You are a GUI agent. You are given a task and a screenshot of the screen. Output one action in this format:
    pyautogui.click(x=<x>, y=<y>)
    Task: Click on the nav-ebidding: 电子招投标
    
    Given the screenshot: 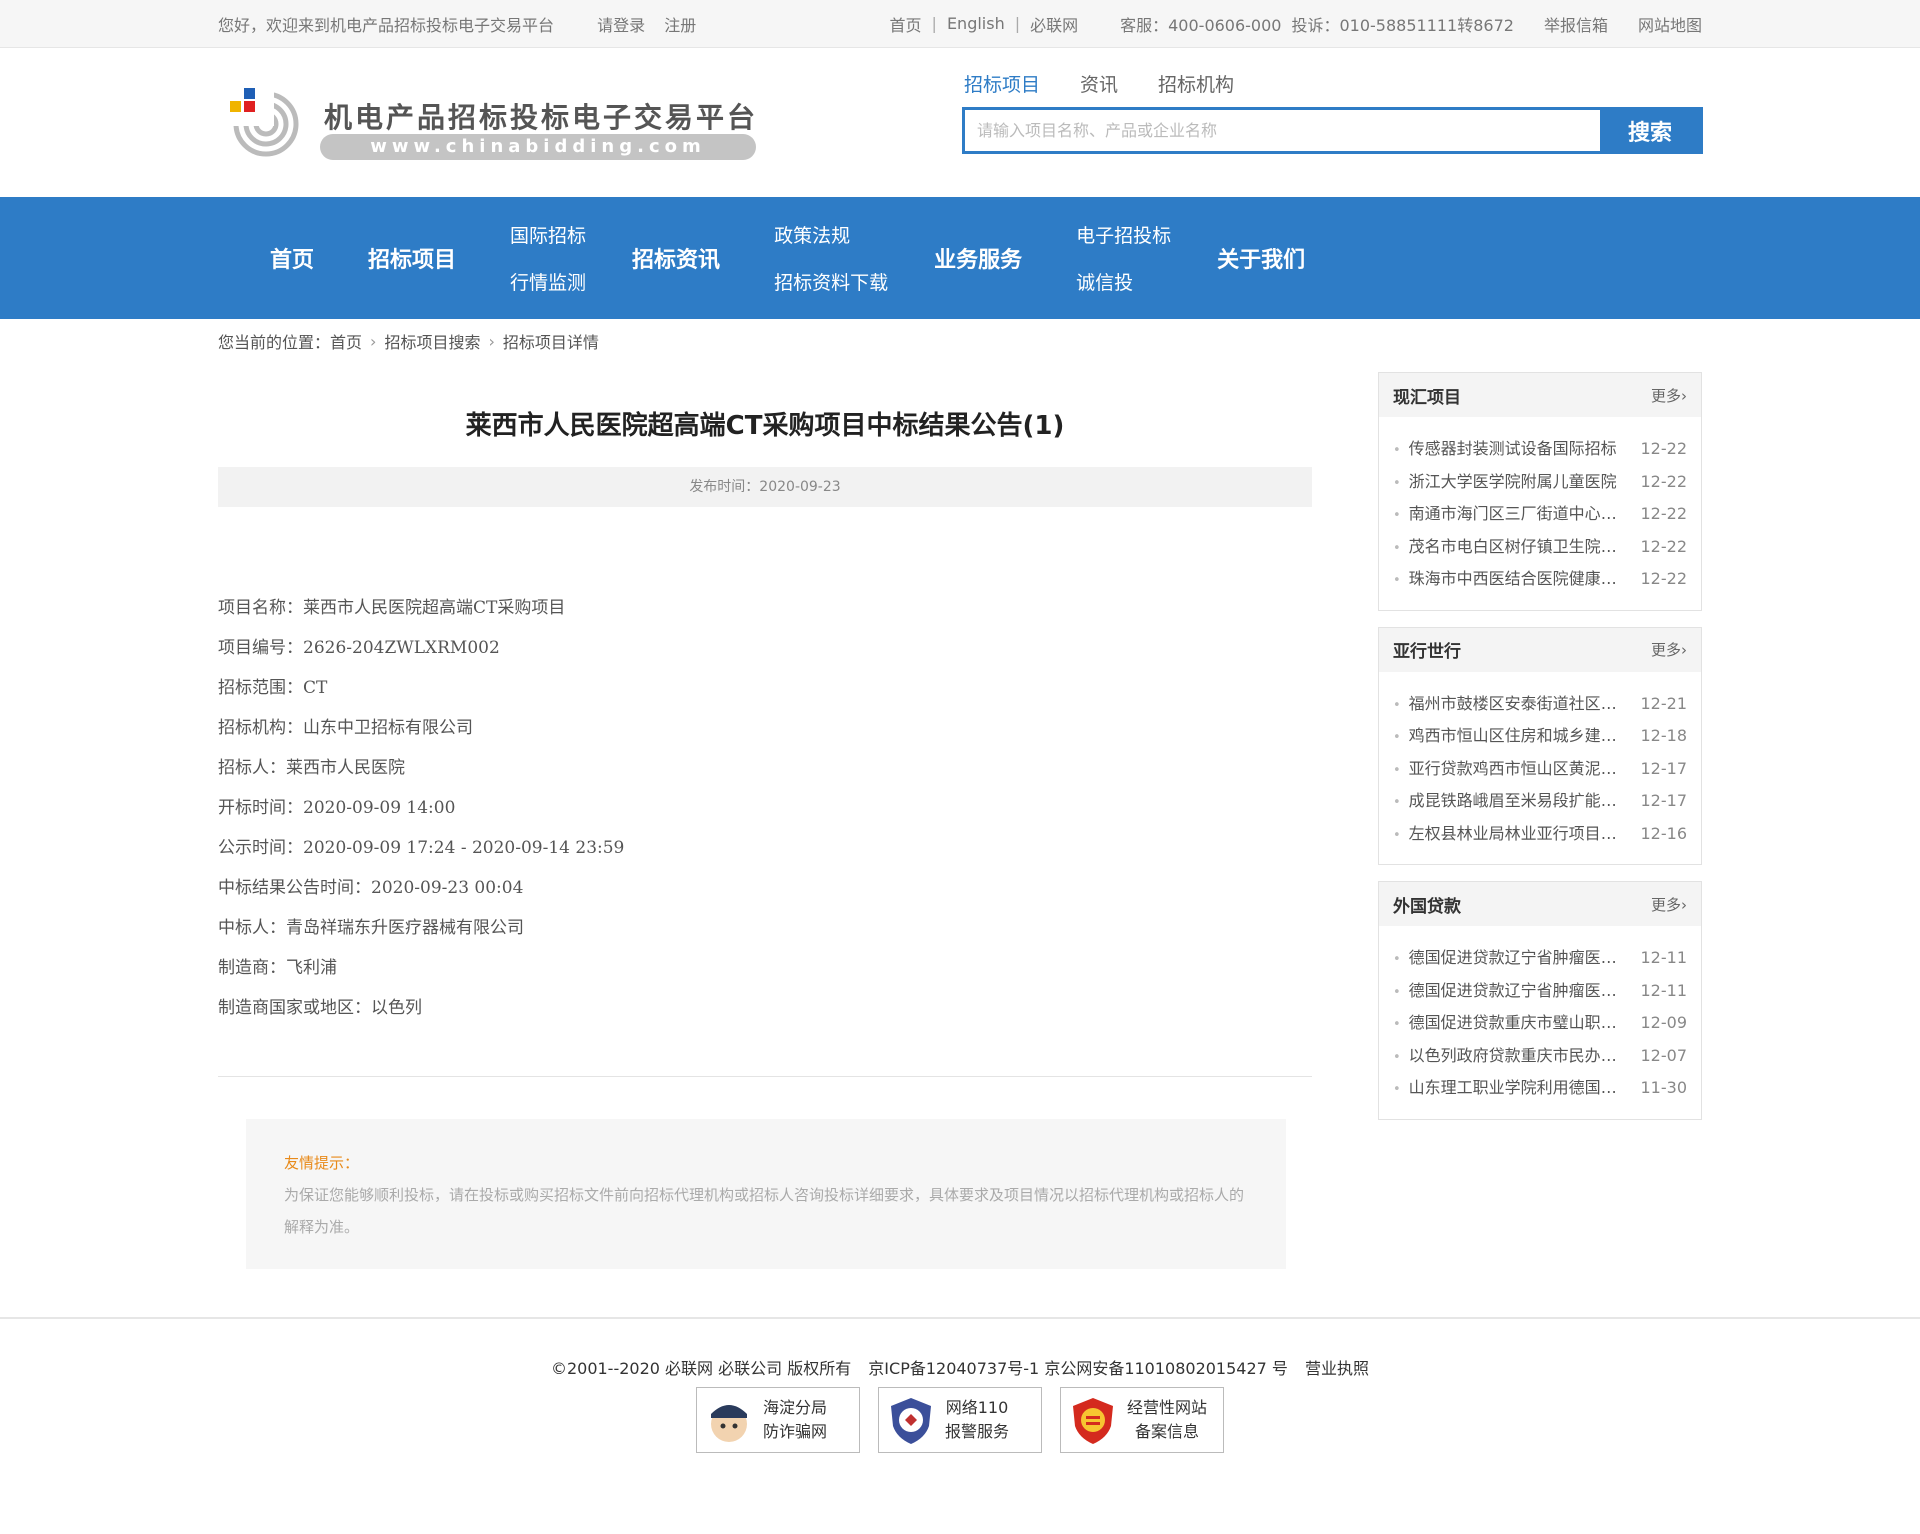 What is the action you would take?
    pyautogui.click(x=1123, y=234)
    